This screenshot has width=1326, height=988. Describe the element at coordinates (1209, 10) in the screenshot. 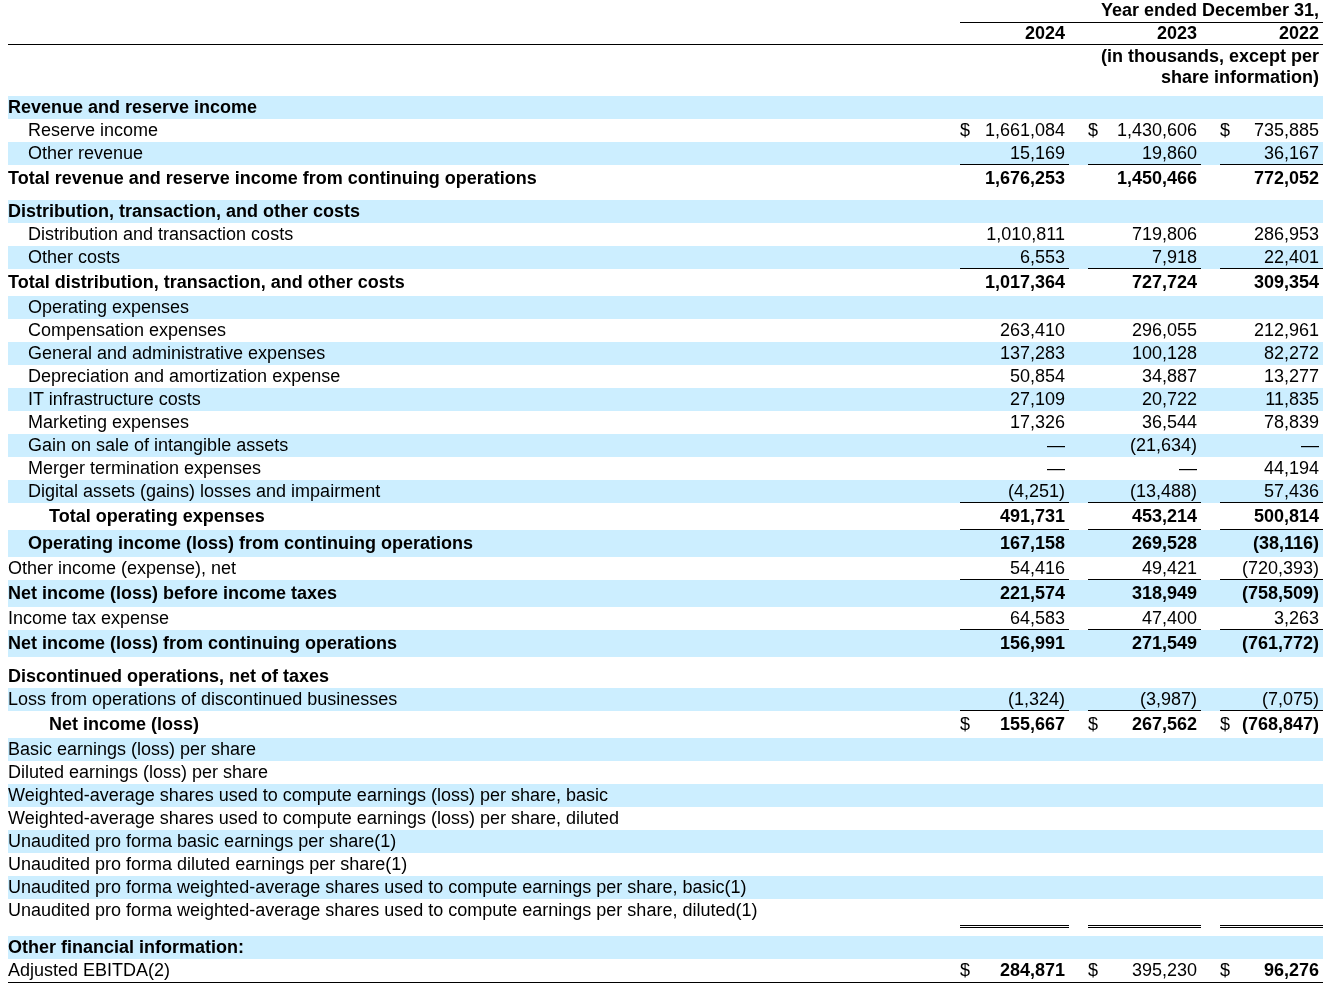

I see `period-heading: Year ended December 31,` at that location.